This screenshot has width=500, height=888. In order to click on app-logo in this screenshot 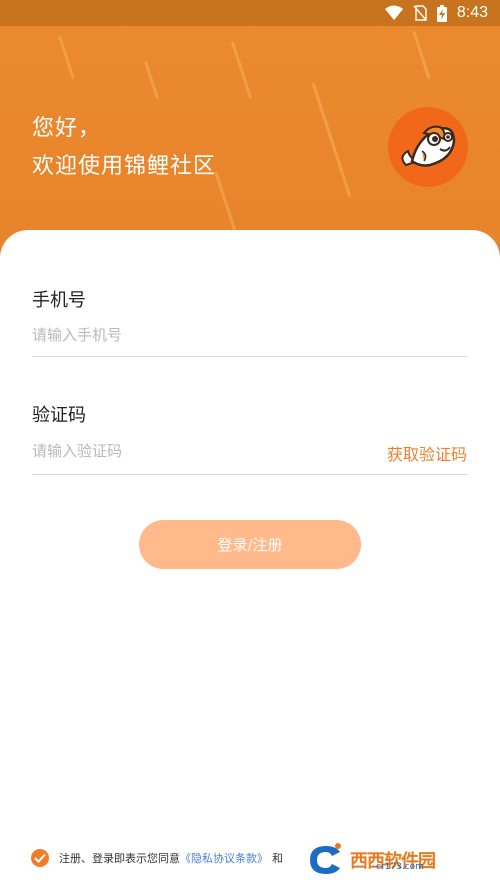, I will do `click(428, 147)`.